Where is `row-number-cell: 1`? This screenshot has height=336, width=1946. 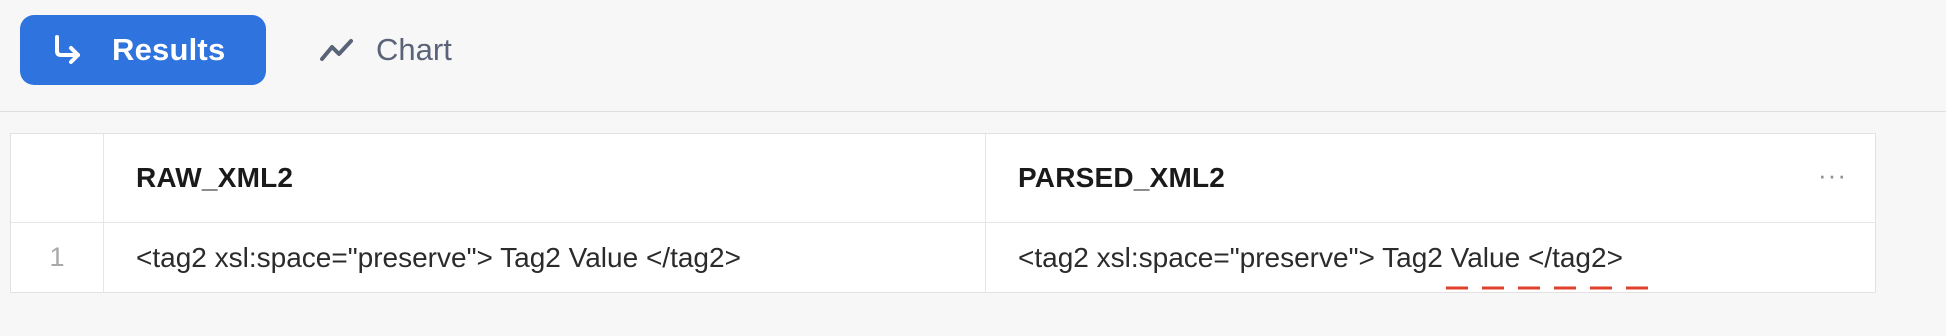
row-number-cell: 1 is located at coordinates (57, 257).